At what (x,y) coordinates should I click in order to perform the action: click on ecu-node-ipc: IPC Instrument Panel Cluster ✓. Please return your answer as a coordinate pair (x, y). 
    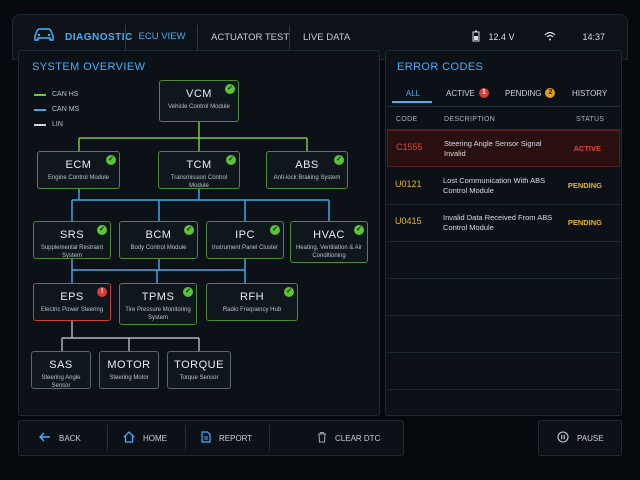
    Looking at the image, I should click on (245, 240).